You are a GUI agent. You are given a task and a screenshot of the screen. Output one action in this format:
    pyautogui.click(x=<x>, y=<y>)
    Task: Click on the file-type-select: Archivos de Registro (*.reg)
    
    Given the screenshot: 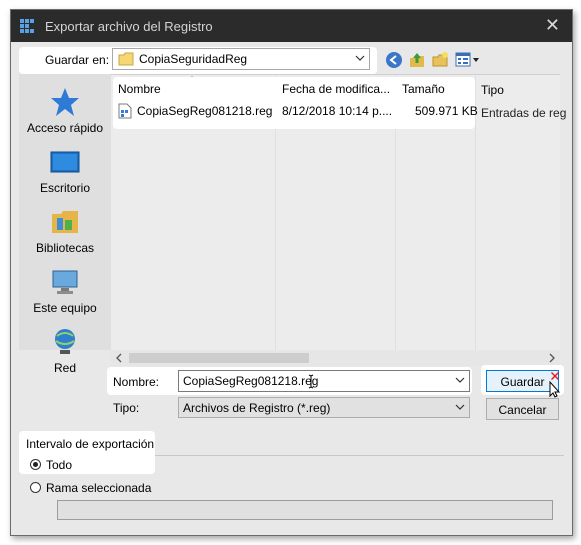 What is the action you would take?
    pyautogui.click(x=324, y=407)
    